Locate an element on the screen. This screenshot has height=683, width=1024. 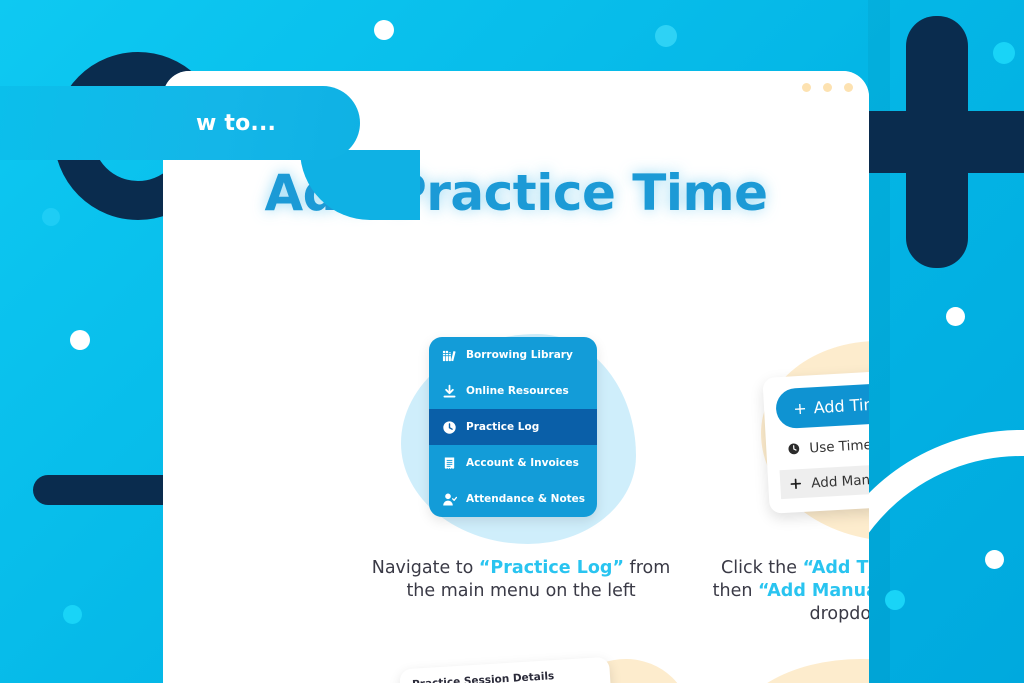
dropdown-item-add-manually: Add Manually is located at coordinates (824, 480).